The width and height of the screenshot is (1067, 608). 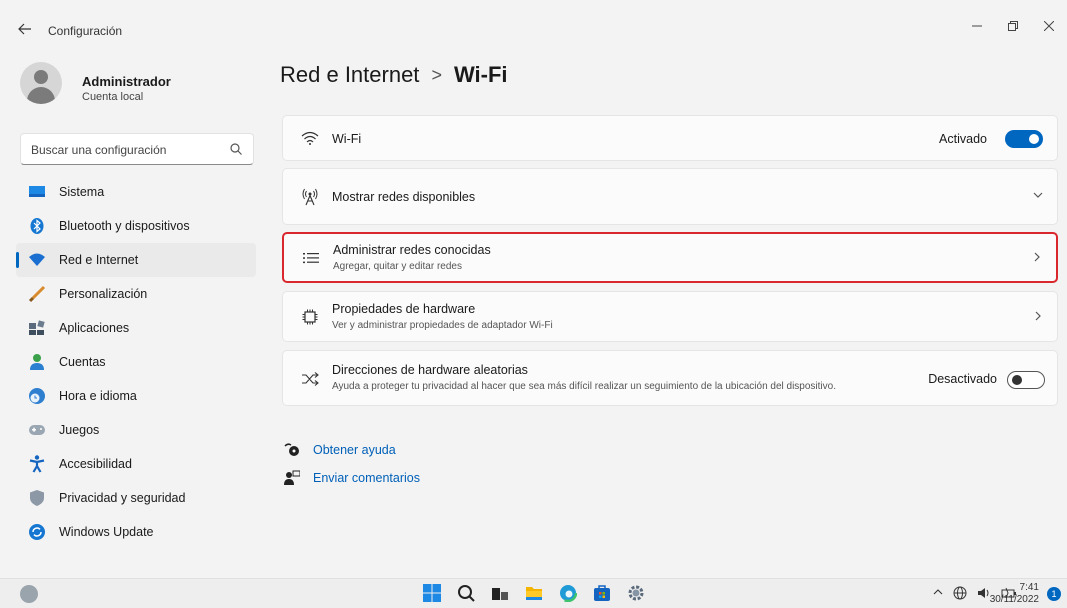 I want to click on sidebar-item-red-e-internet: Red e Internet, so click(x=136, y=260).